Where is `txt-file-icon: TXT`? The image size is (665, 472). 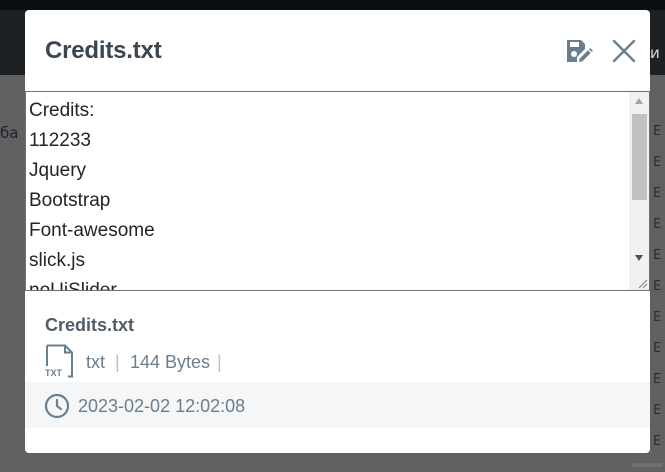
txt-file-icon: TXT is located at coordinates (59, 361).